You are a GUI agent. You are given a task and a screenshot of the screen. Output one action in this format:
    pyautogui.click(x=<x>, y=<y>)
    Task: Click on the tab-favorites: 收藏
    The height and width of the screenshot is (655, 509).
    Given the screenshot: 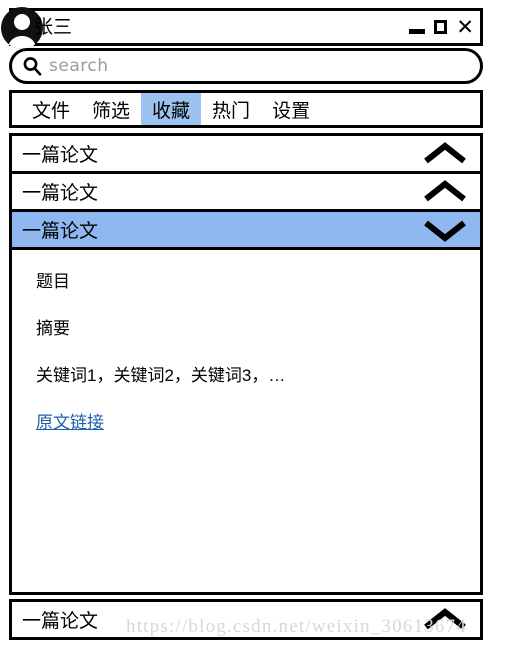 What is the action you would take?
    pyautogui.click(x=171, y=109)
    